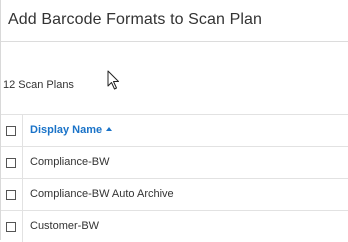 The width and height of the screenshot is (348, 242). I want to click on sort-ascending-icon, so click(109, 129).